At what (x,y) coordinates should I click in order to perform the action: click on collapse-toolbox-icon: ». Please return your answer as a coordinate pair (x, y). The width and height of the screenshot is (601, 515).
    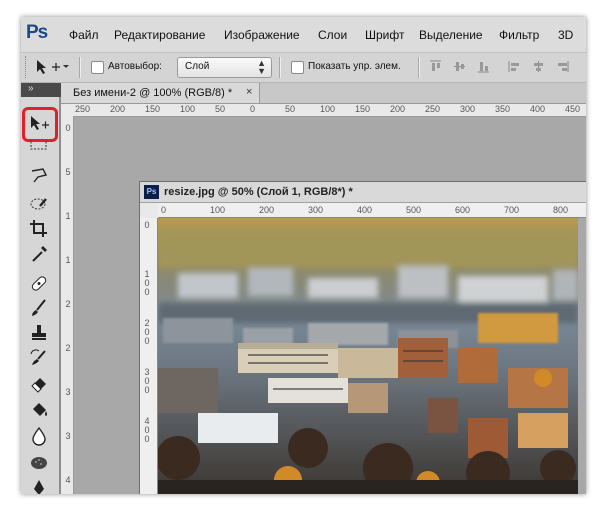
    Looking at the image, I should click on (31, 88).